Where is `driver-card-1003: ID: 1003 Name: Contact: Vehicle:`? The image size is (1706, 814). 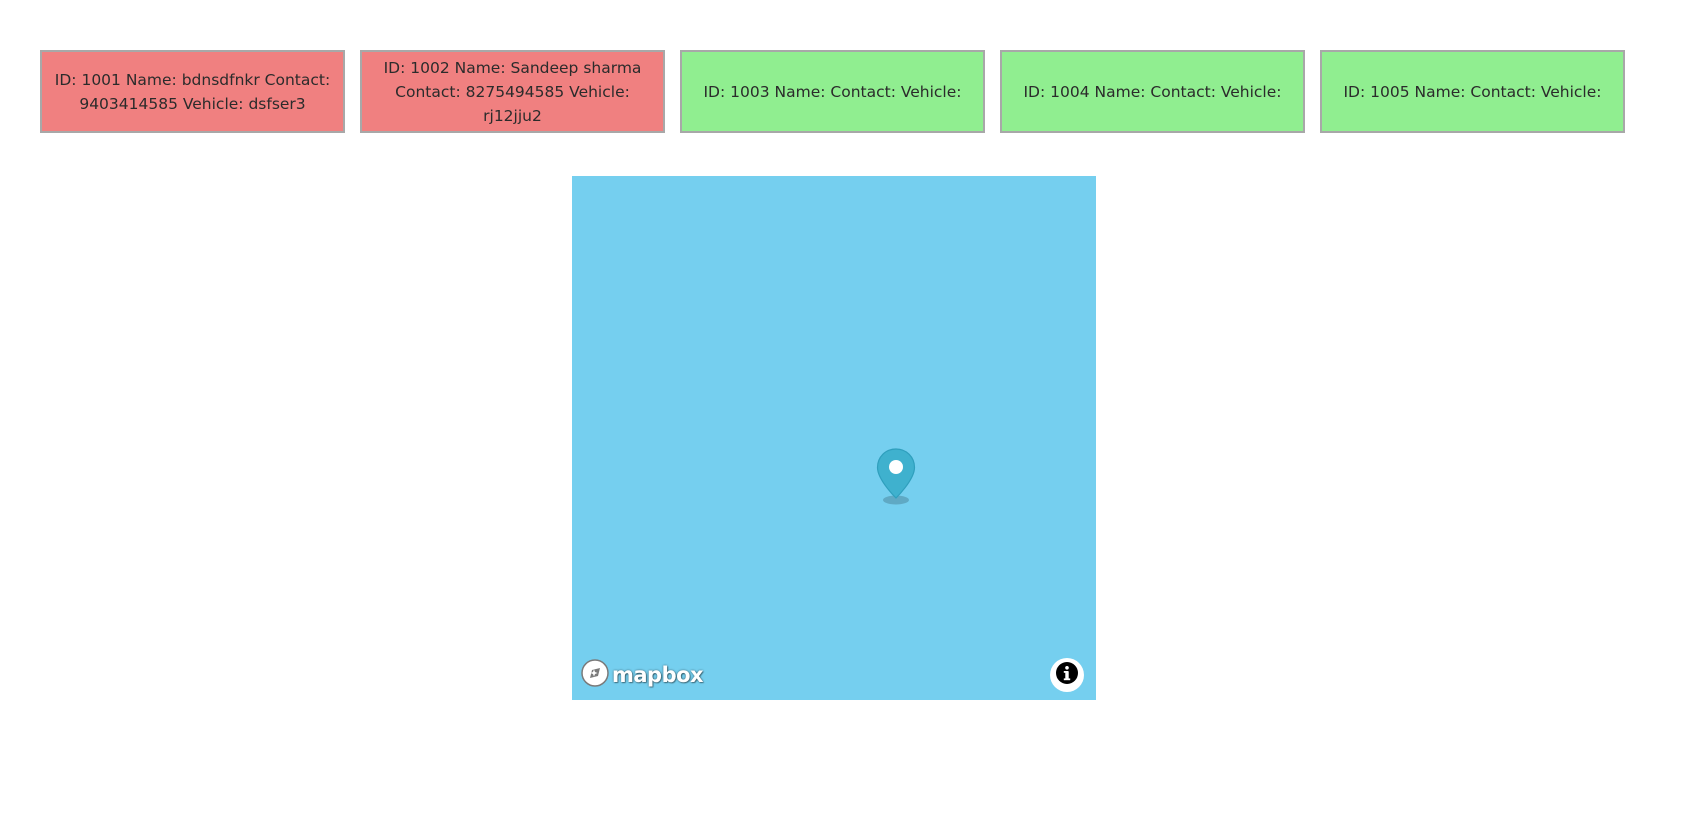 driver-card-1003: ID: 1003 Name: Contact: Vehicle: is located at coordinates (832, 91).